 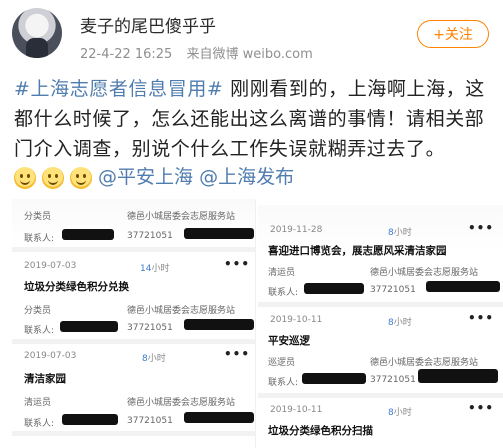 What do you see at coordinates (246, 177) in the screenshot?
I see `mention-link: @上海发布` at bounding box center [246, 177].